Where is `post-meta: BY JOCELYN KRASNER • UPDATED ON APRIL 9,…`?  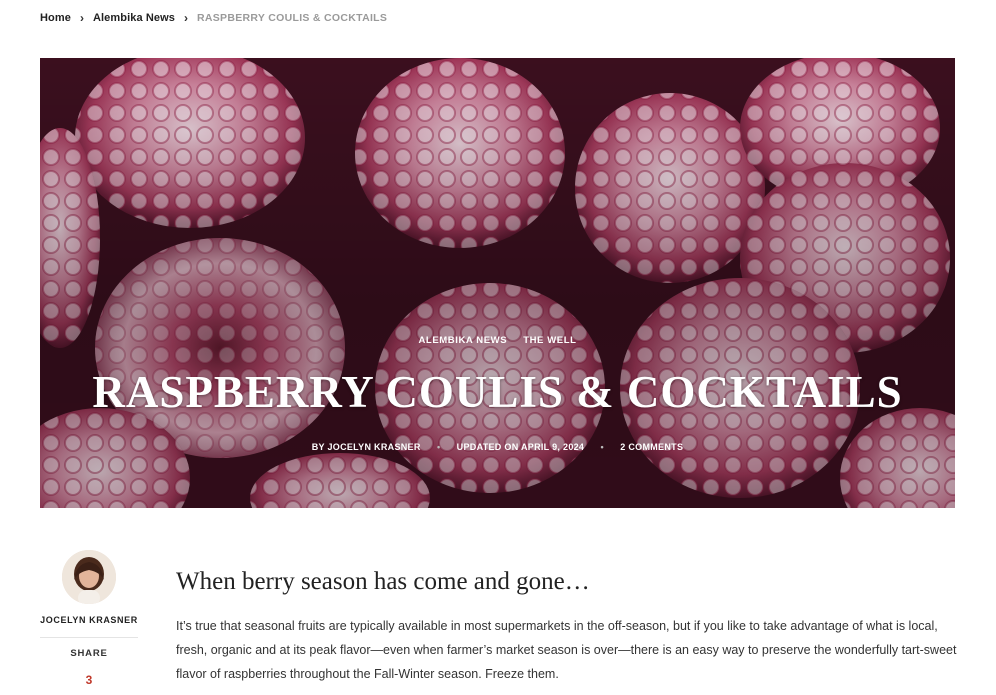 post-meta: BY JOCELYN KRASNER • UPDATED ON APRIL 9,… is located at coordinates (497, 447).